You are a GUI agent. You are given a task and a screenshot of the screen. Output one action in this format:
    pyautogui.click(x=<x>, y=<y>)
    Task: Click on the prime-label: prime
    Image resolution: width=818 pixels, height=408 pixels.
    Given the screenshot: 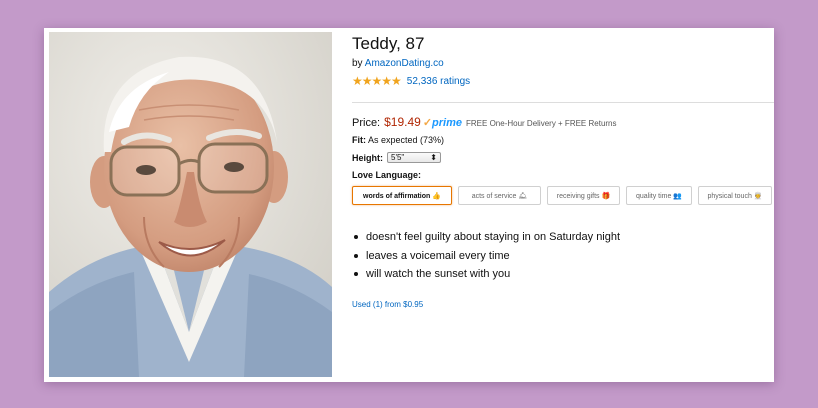 What is the action you would take?
    pyautogui.click(x=447, y=123)
    